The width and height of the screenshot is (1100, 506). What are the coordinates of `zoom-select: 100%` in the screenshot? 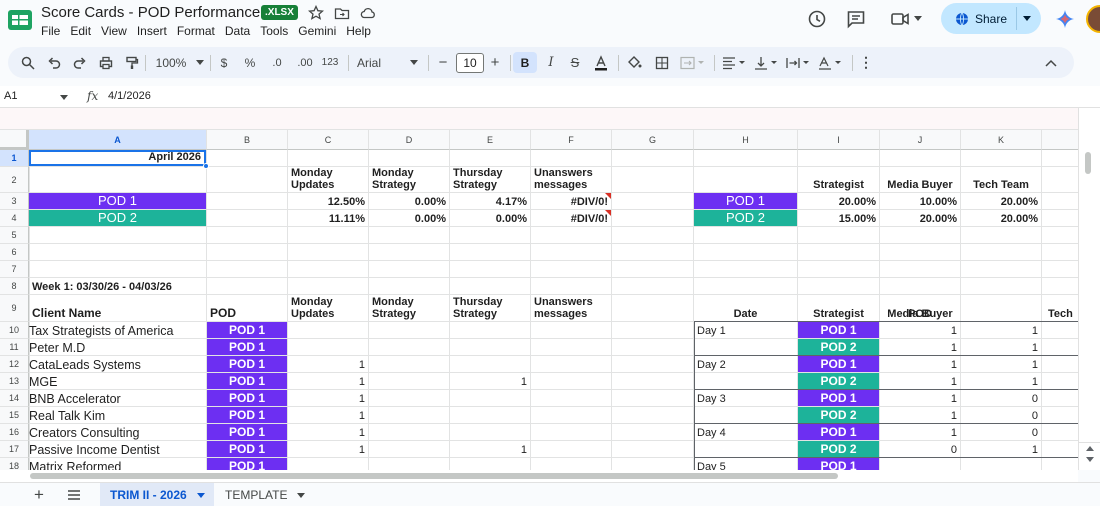 It's located at (171, 62).